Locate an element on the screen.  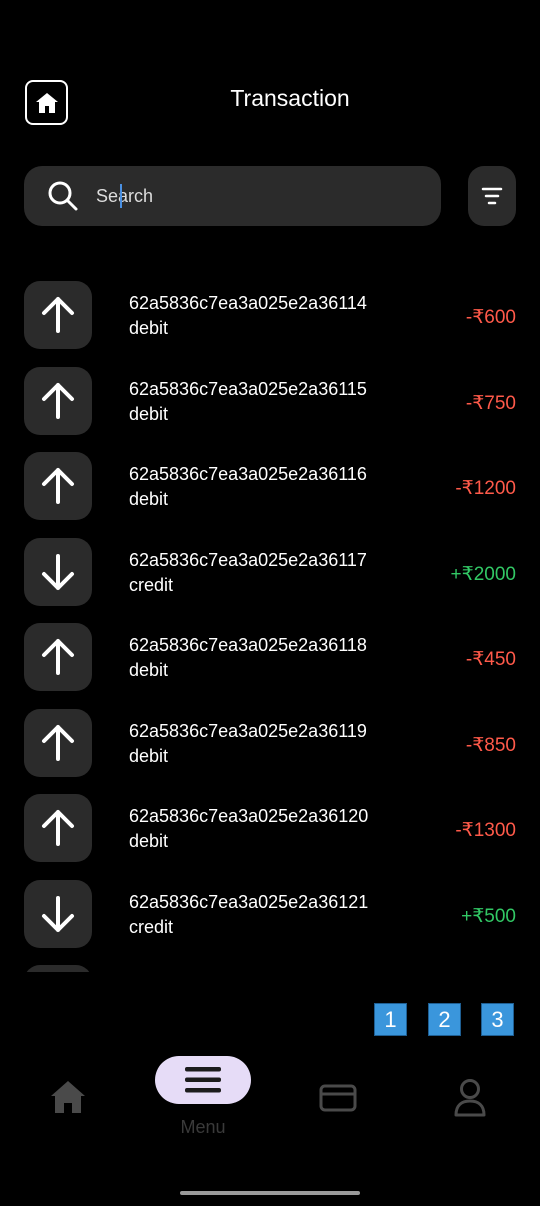
profile-icon is located at coordinates (470, 1098).